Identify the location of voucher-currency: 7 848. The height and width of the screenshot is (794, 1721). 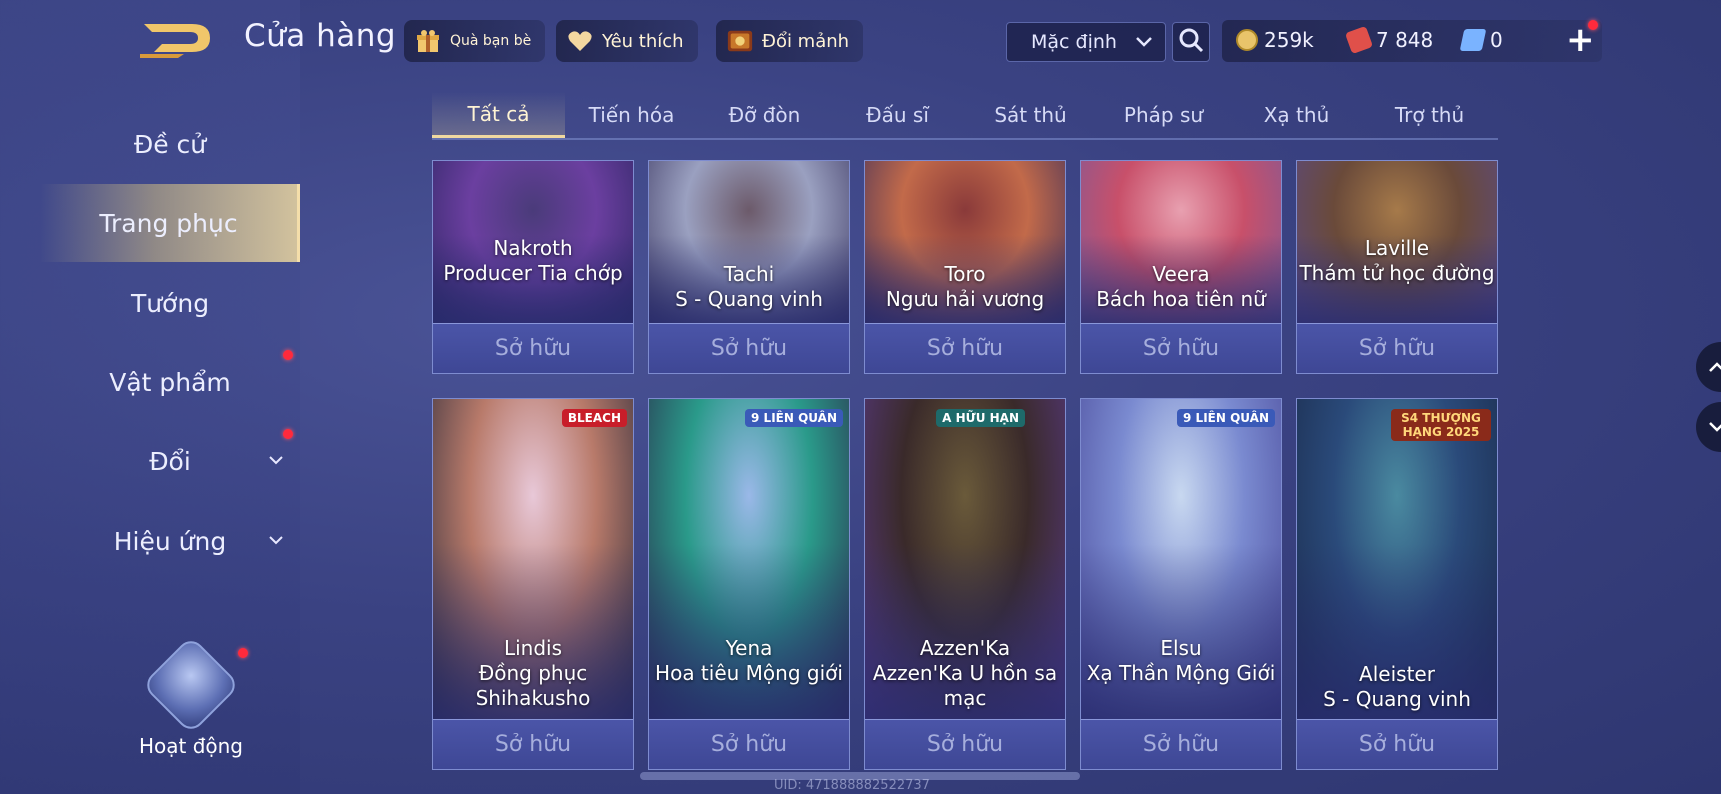
(1389, 40).